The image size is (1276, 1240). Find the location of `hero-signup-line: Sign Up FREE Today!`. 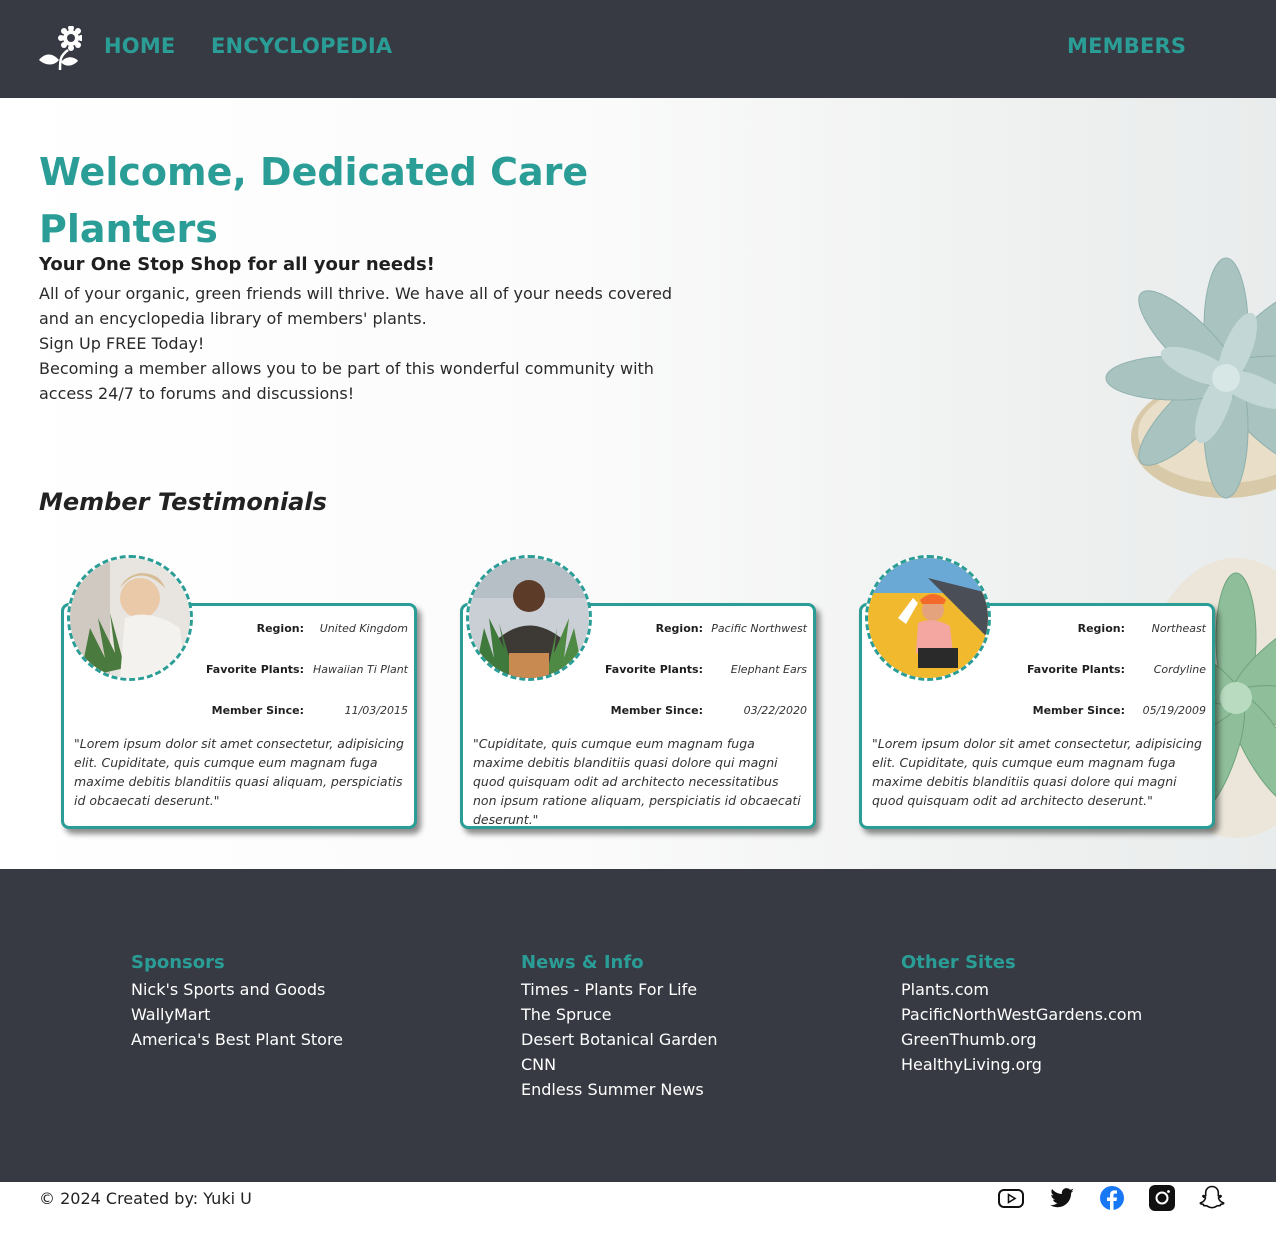

hero-signup-line: Sign Up FREE Today! is located at coordinates (122, 343).